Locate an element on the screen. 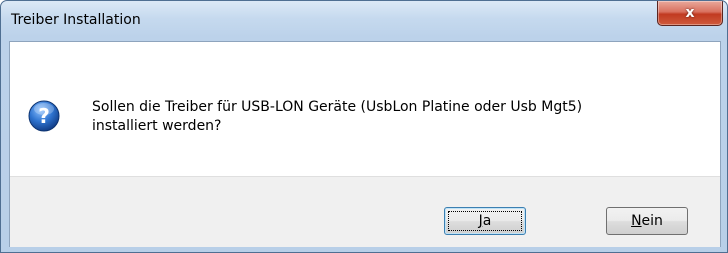 This screenshot has height=253, width=728. no-button-label: Nein is located at coordinates (647, 221).